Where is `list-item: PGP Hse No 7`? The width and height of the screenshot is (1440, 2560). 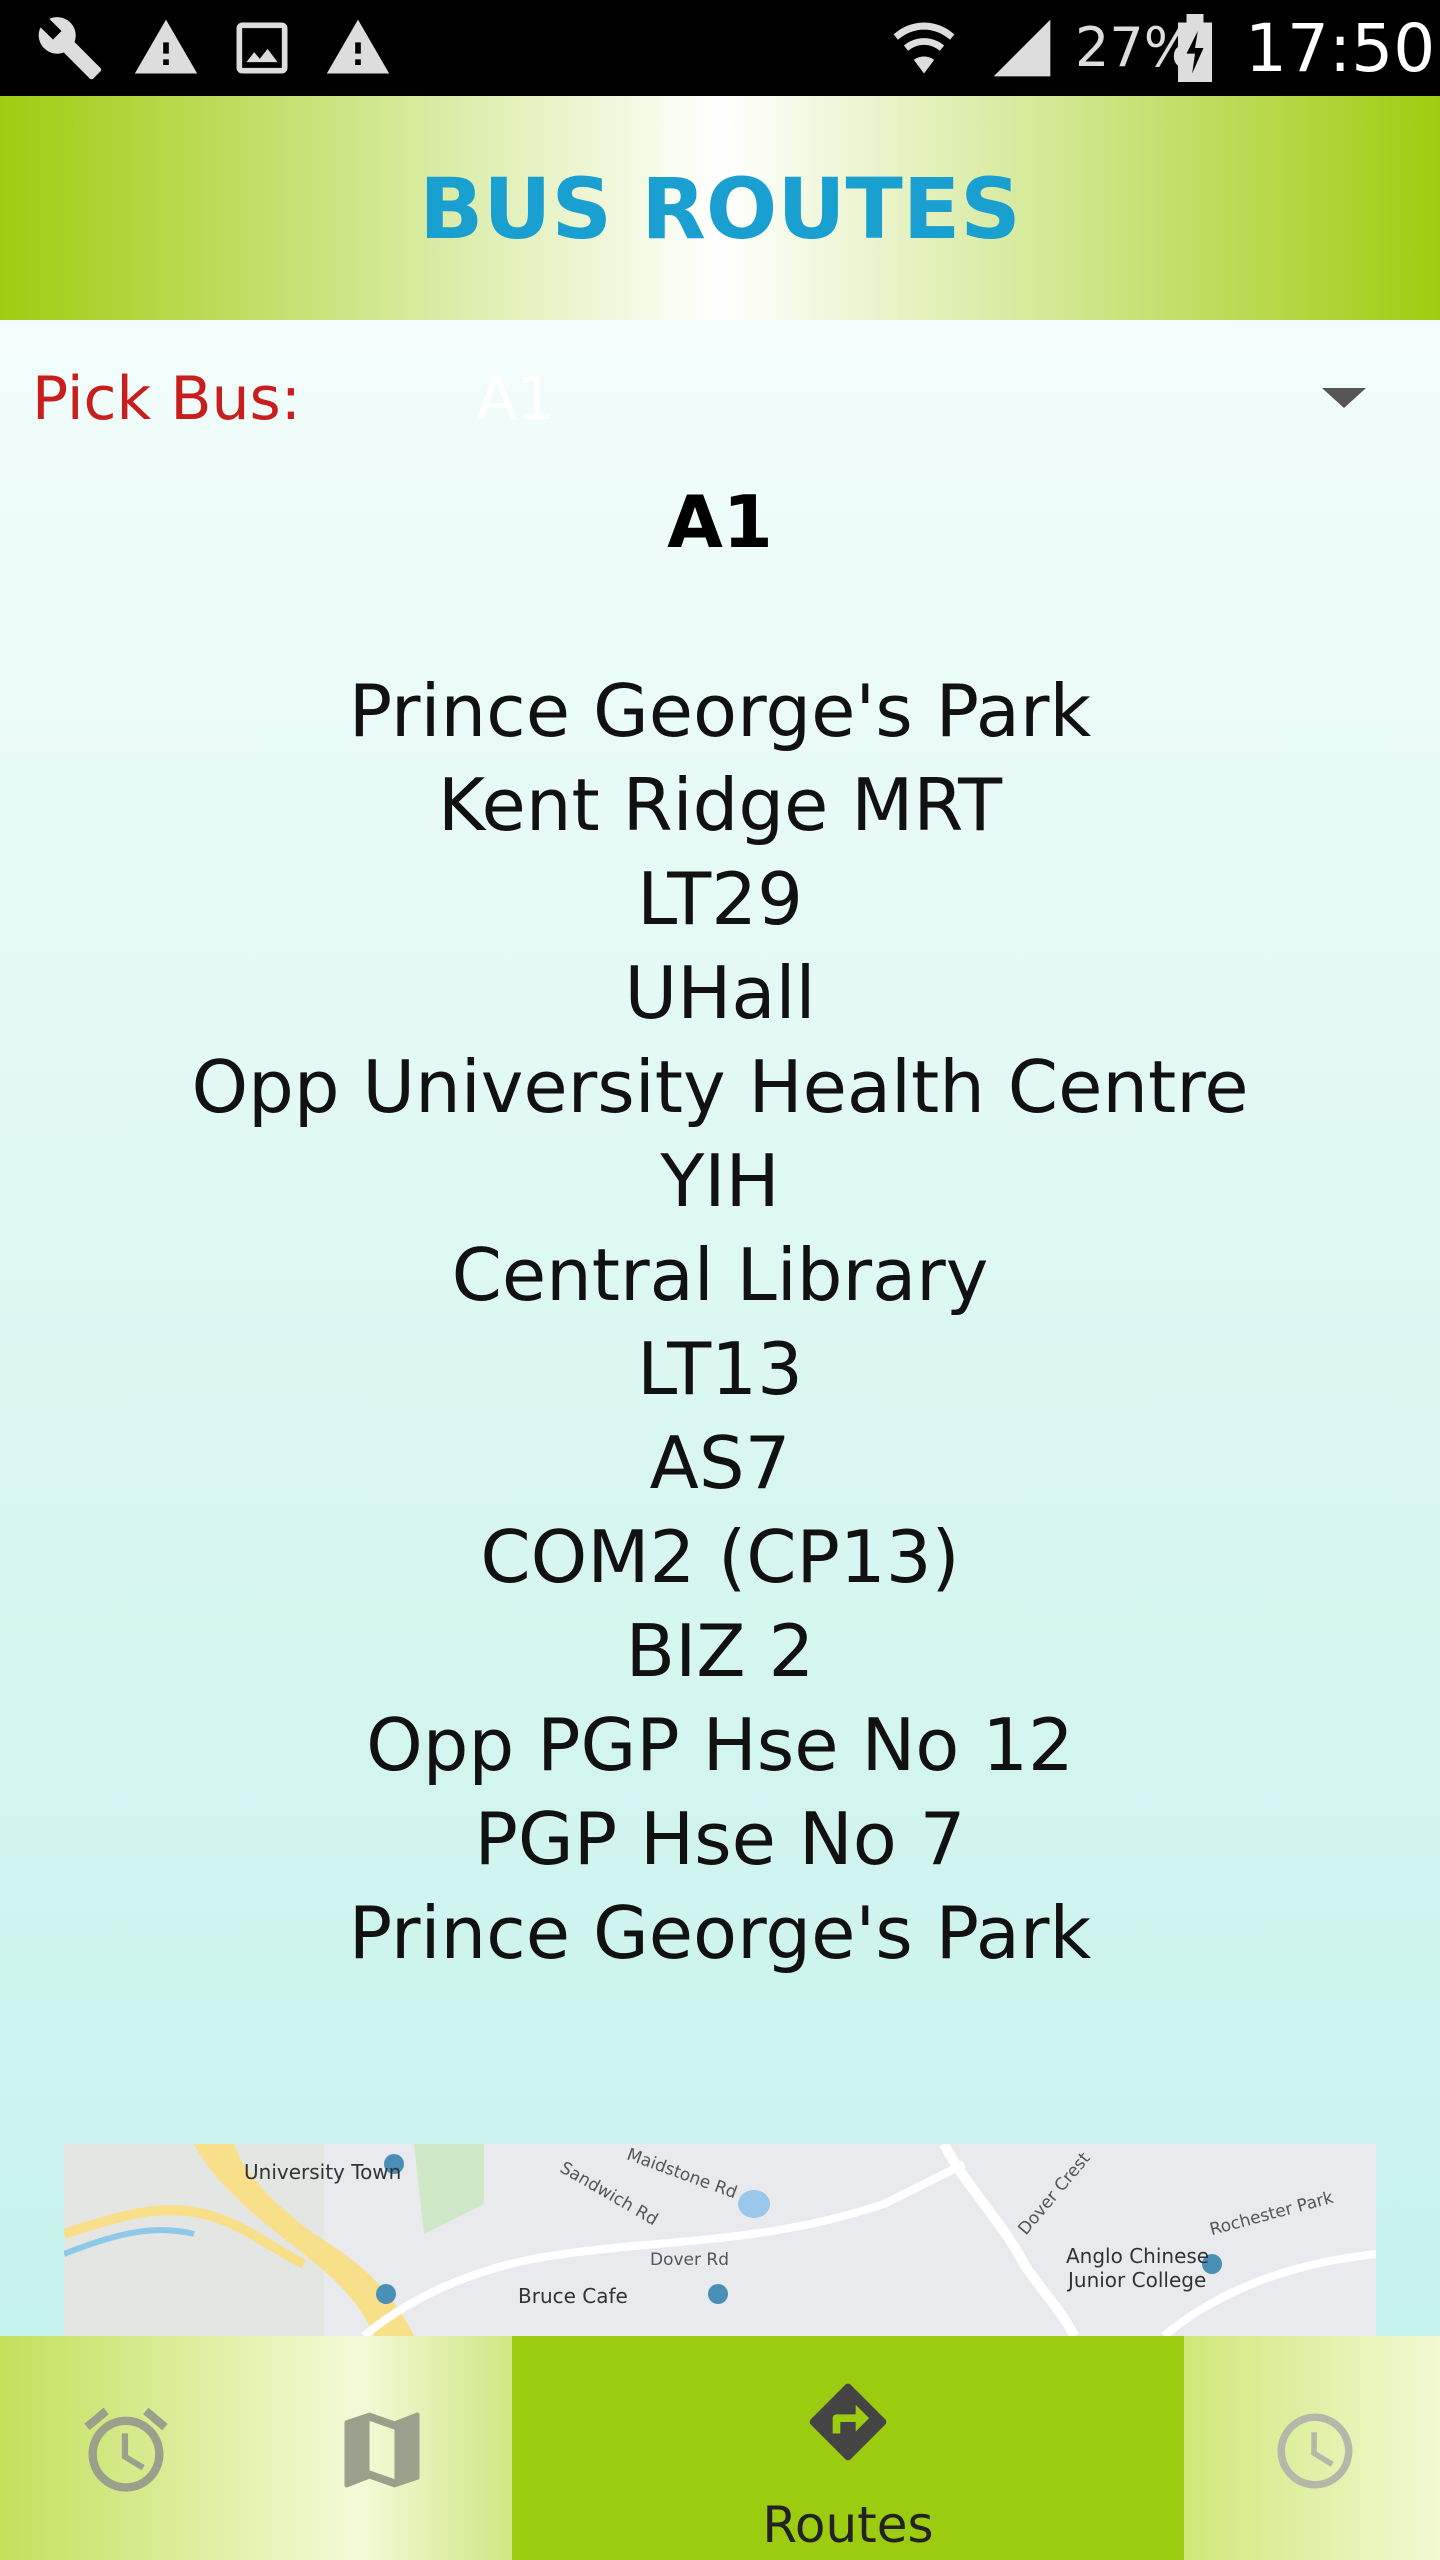 list-item: PGP Hse No 7 is located at coordinates (720, 1839).